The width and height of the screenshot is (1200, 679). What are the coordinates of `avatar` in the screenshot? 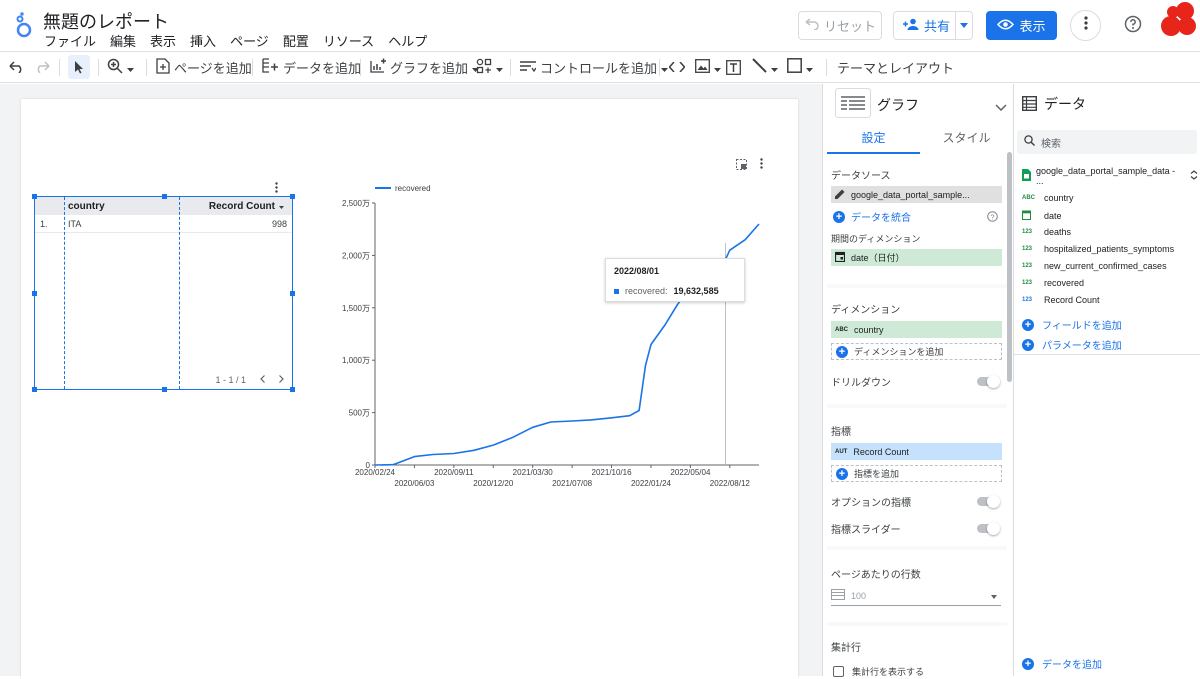 It's located at (1177, 22).